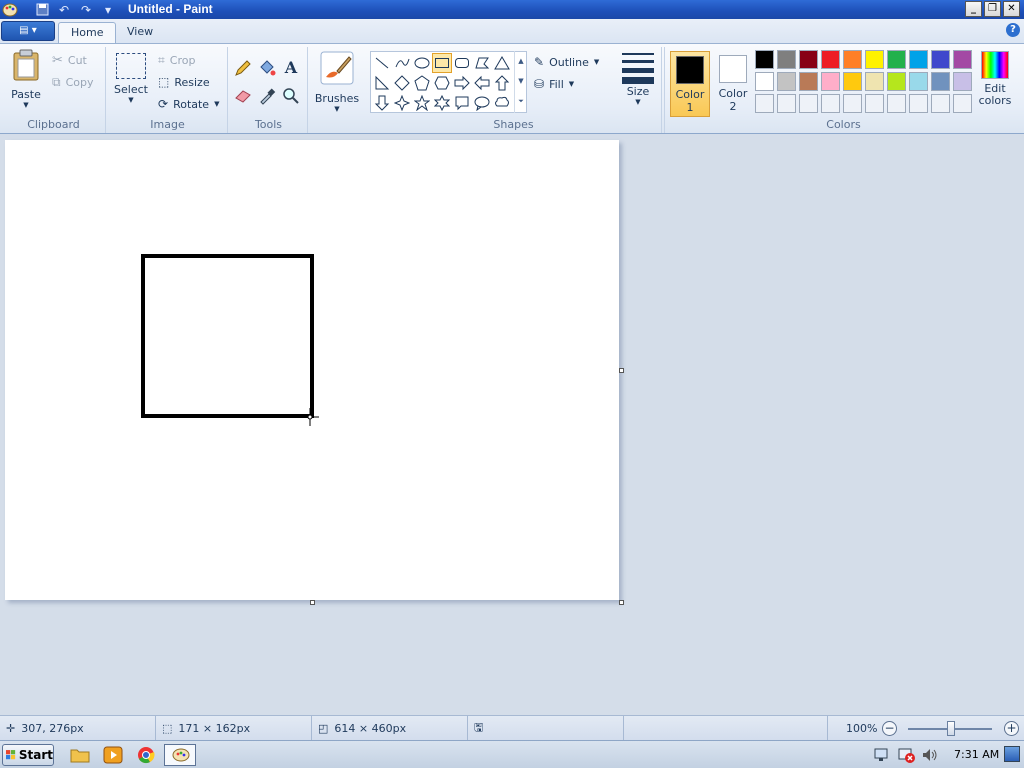 This screenshot has width=1024, height=768. I want to click on zoom-out-button: −, so click(889, 728).